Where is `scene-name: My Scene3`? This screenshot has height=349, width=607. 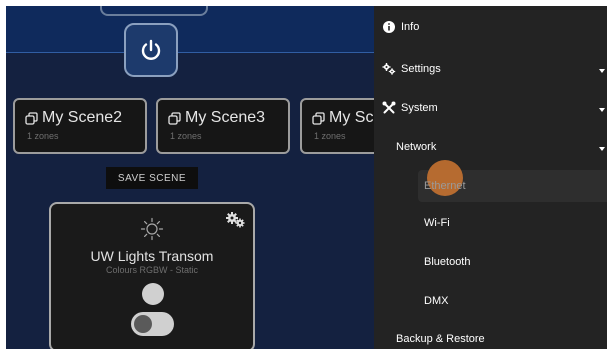
scene-name: My Scene3 is located at coordinates (225, 117).